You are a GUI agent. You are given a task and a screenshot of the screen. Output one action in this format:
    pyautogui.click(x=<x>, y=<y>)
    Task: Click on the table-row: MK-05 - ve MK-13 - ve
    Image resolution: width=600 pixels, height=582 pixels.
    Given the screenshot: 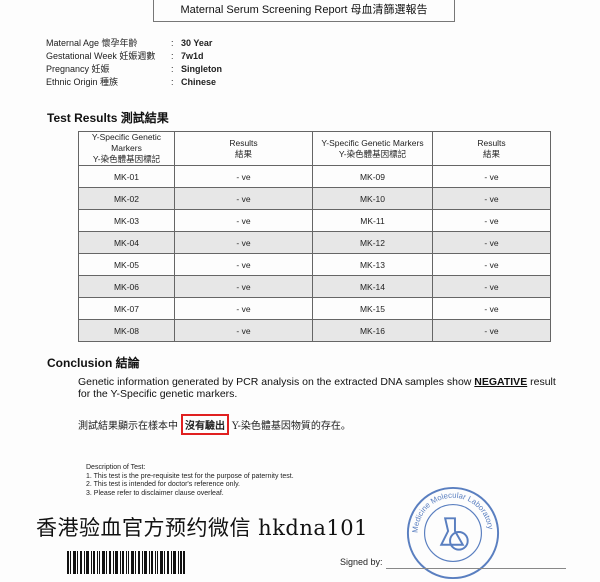 What is the action you would take?
    pyautogui.click(x=314, y=264)
    